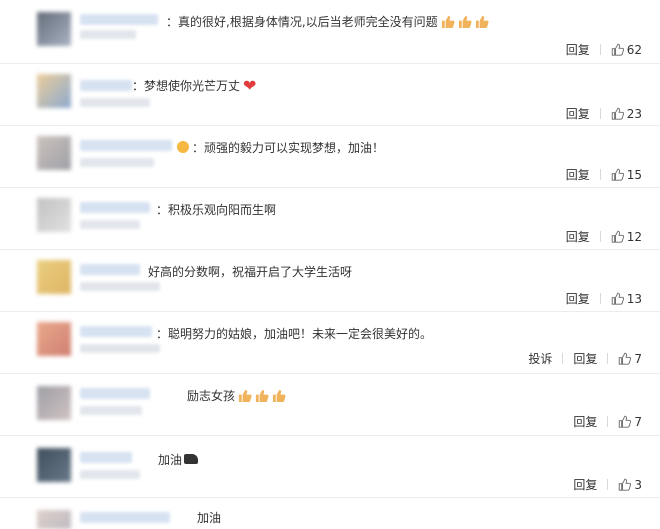 Image resolution: width=660 pixels, height=529 pixels. What do you see at coordinates (604, 174) in the screenshot?
I see `comment-actions: 回复 15` at bounding box center [604, 174].